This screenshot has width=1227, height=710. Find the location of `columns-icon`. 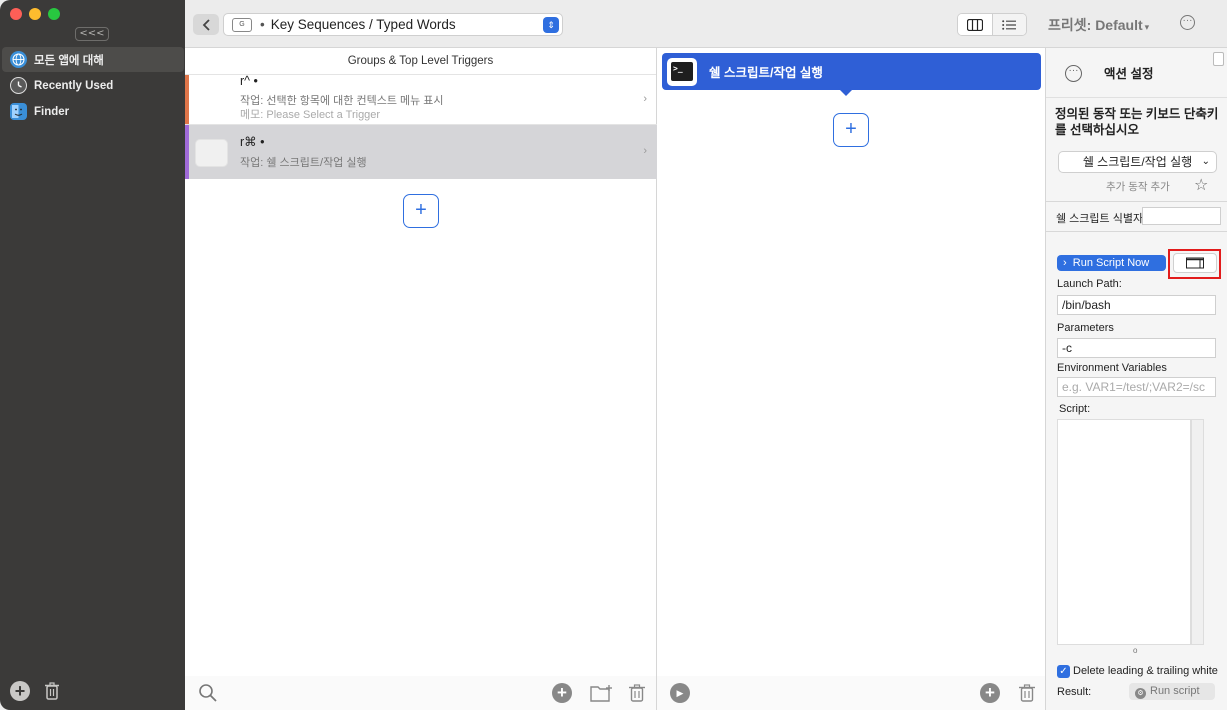

columns-icon is located at coordinates (974, 24).